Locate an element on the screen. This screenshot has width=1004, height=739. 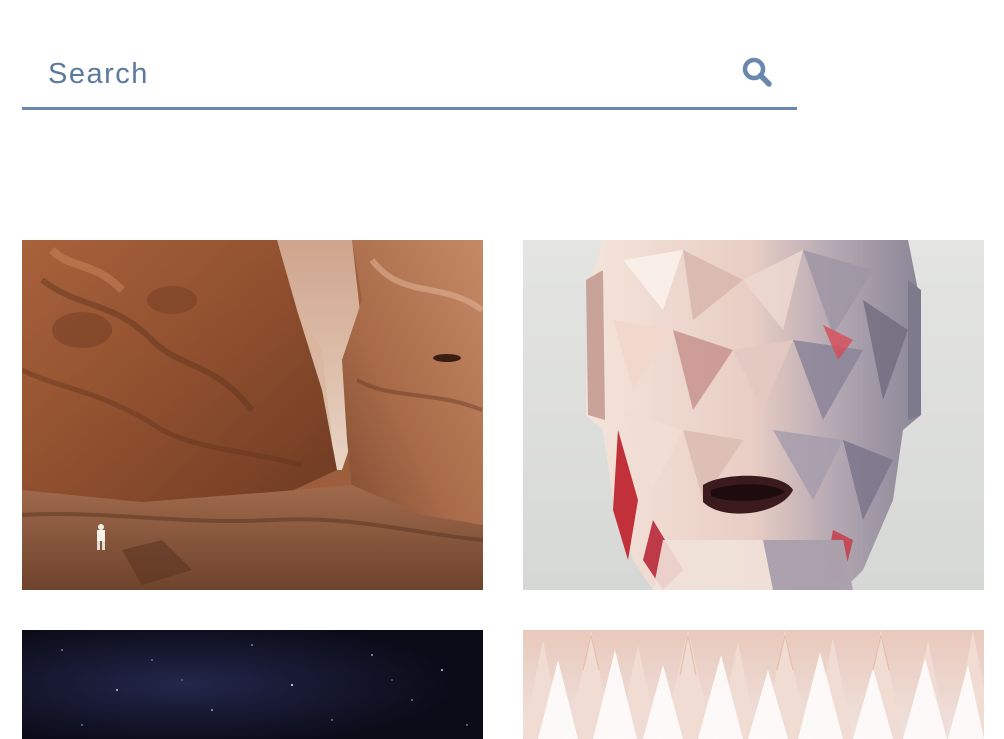
search-icon is located at coordinates (757, 72).